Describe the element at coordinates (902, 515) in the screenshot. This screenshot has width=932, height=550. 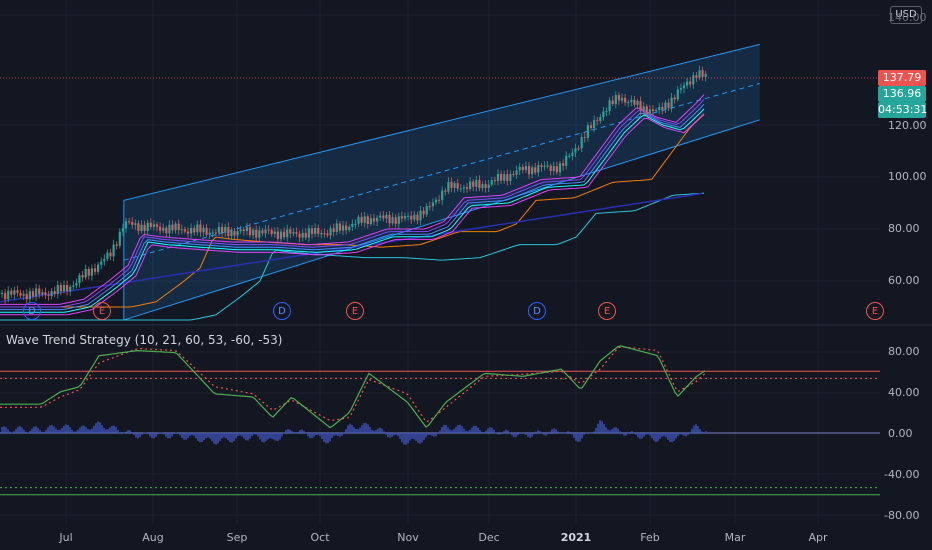
I see `indicator-tick: -80.00` at that location.